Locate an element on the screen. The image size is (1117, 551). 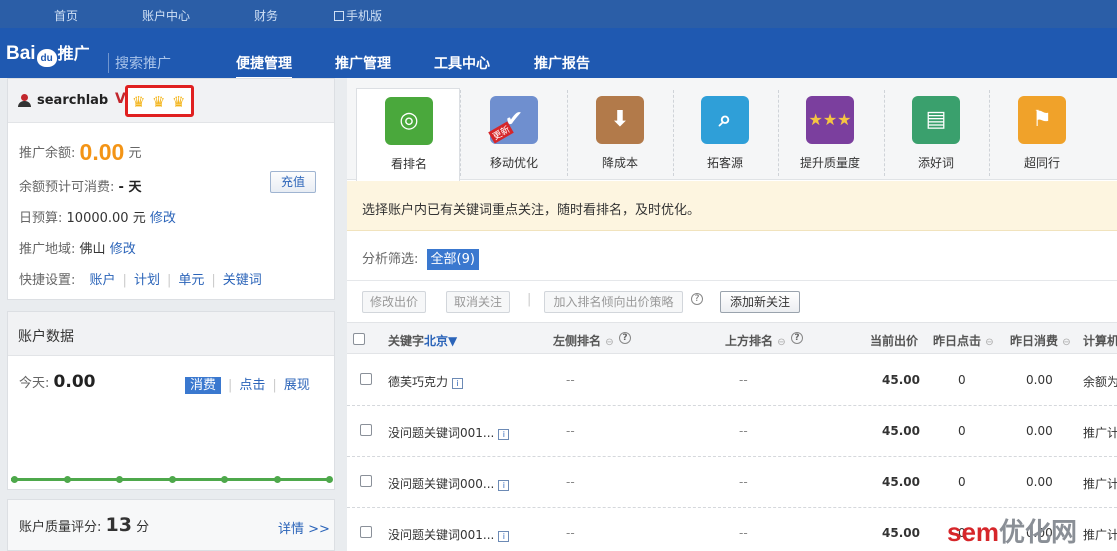
quick-plan-link: 计划 is located at coordinates (147, 280).